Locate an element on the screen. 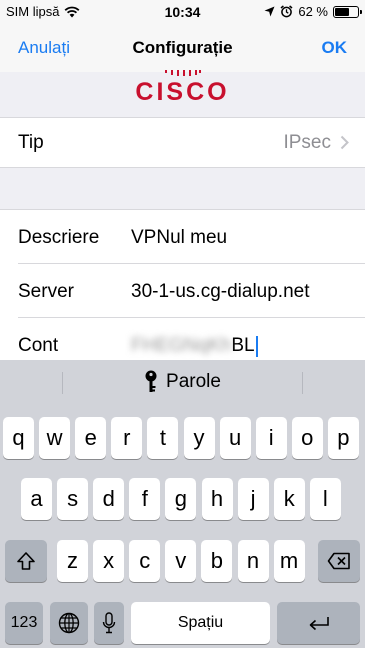 Image resolution: width=365 pixels, height=648 pixels. key-n: n is located at coordinates (253, 561).